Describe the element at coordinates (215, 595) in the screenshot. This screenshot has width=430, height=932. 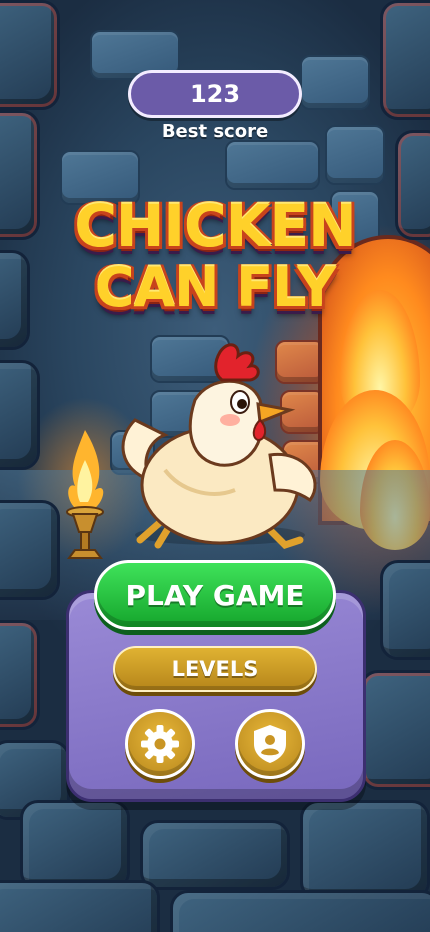
I see `play-game-button: PLAY GAME` at that location.